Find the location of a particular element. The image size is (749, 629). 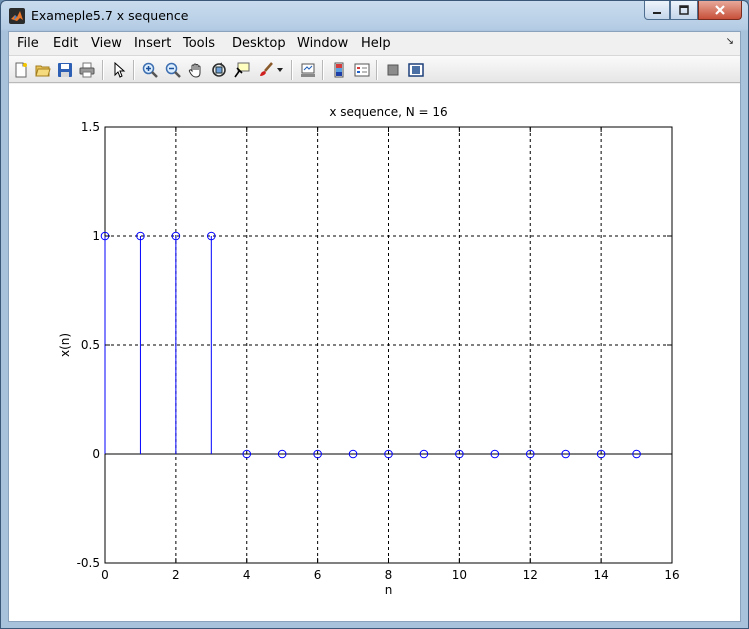

maximize-button is located at coordinates (684, 10).